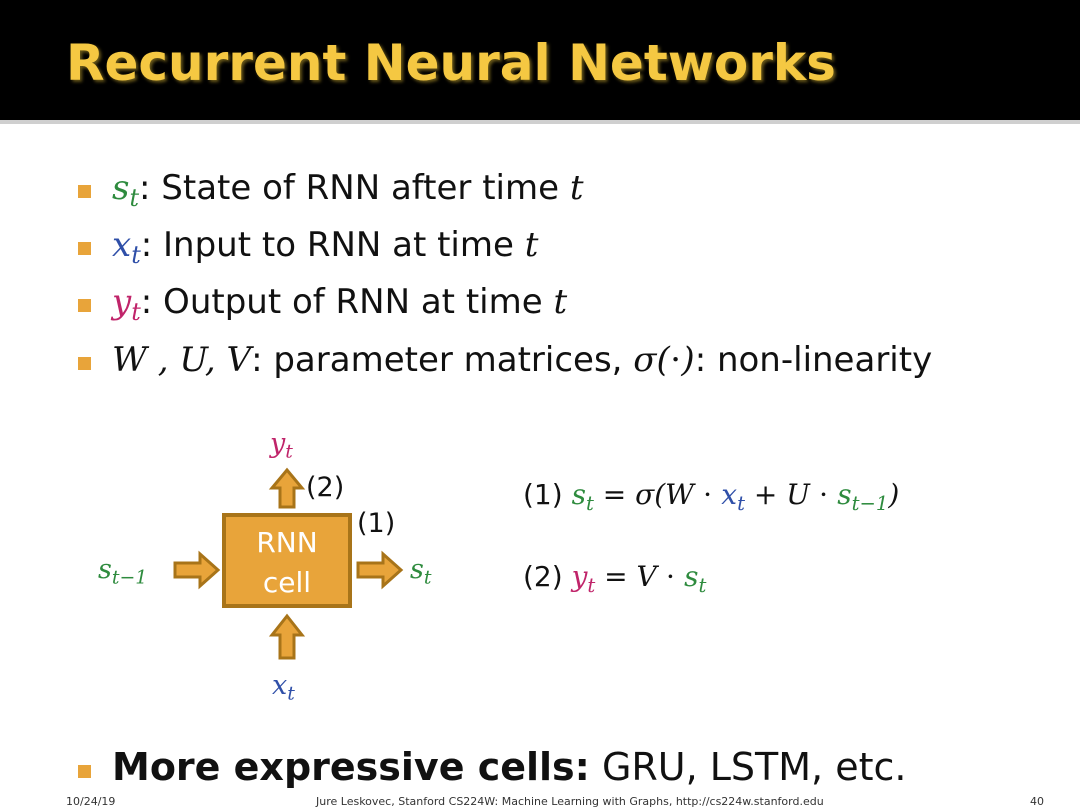 The image size is (1080, 810). I want to click on footer-date: 10/24/19, so click(91, 801).